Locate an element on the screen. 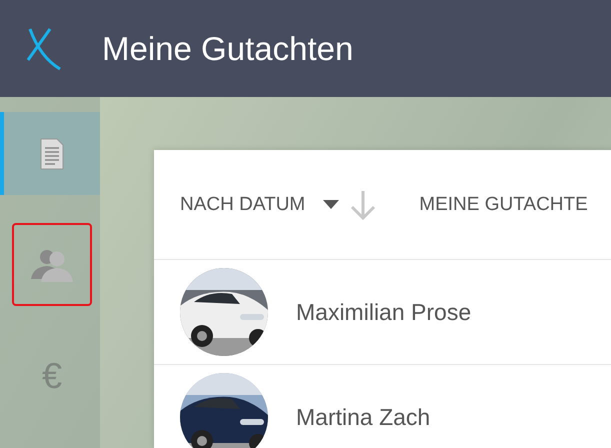  euro-icon: € is located at coordinates (52, 376).